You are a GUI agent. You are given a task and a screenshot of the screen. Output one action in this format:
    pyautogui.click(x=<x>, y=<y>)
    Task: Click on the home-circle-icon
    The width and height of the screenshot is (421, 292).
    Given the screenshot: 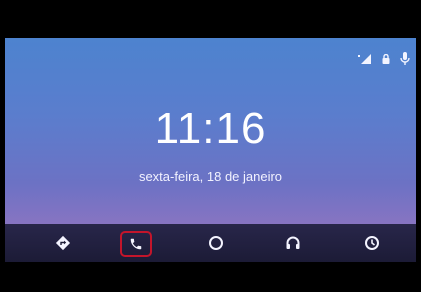 What is the action you would take?
    pyautogui.click(x=216, y=243)
    